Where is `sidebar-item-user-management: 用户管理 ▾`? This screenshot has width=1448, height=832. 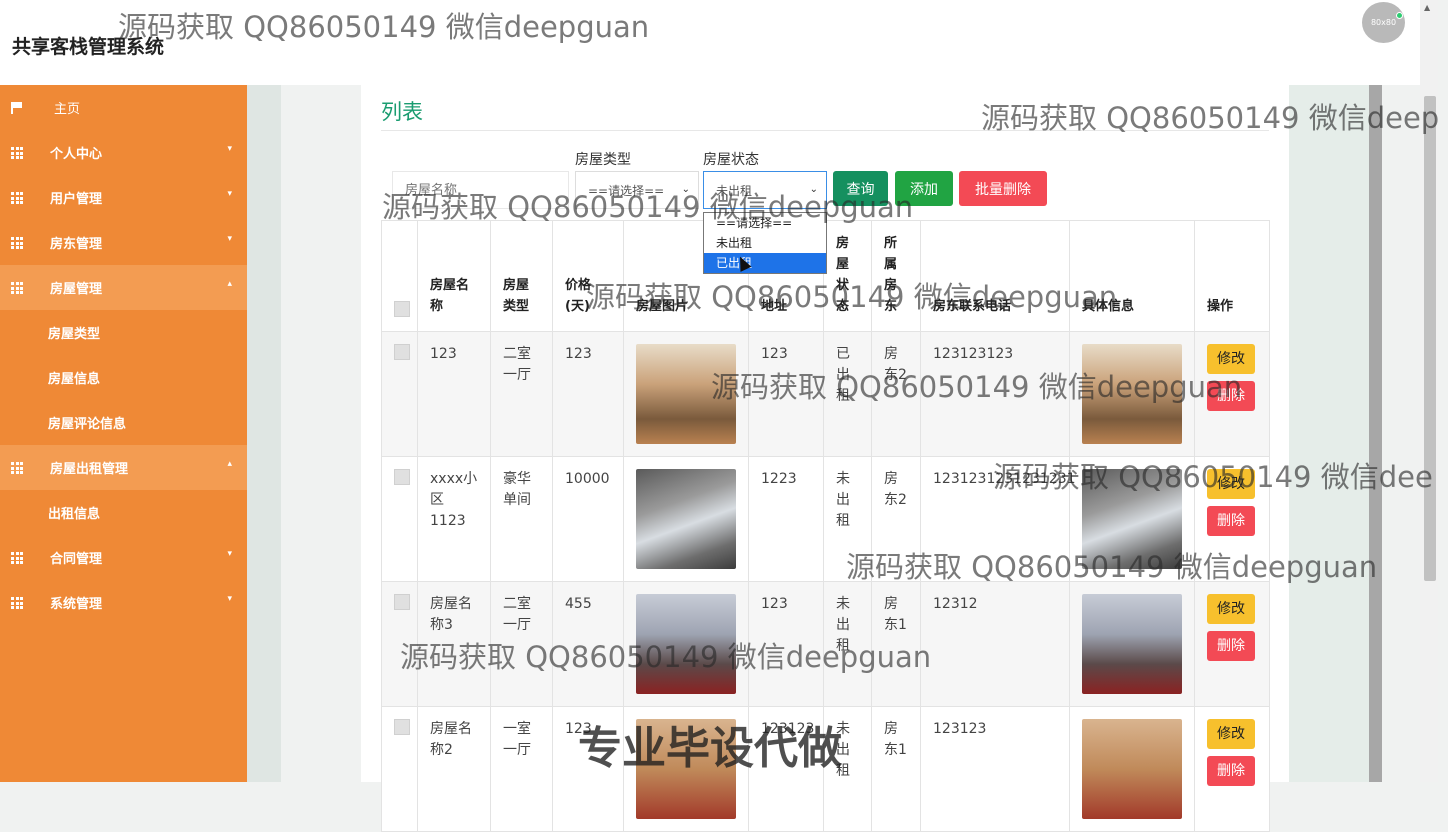
sidebar-item-user-management: 用户管理 ▾ is located at coordinates (123, 197).